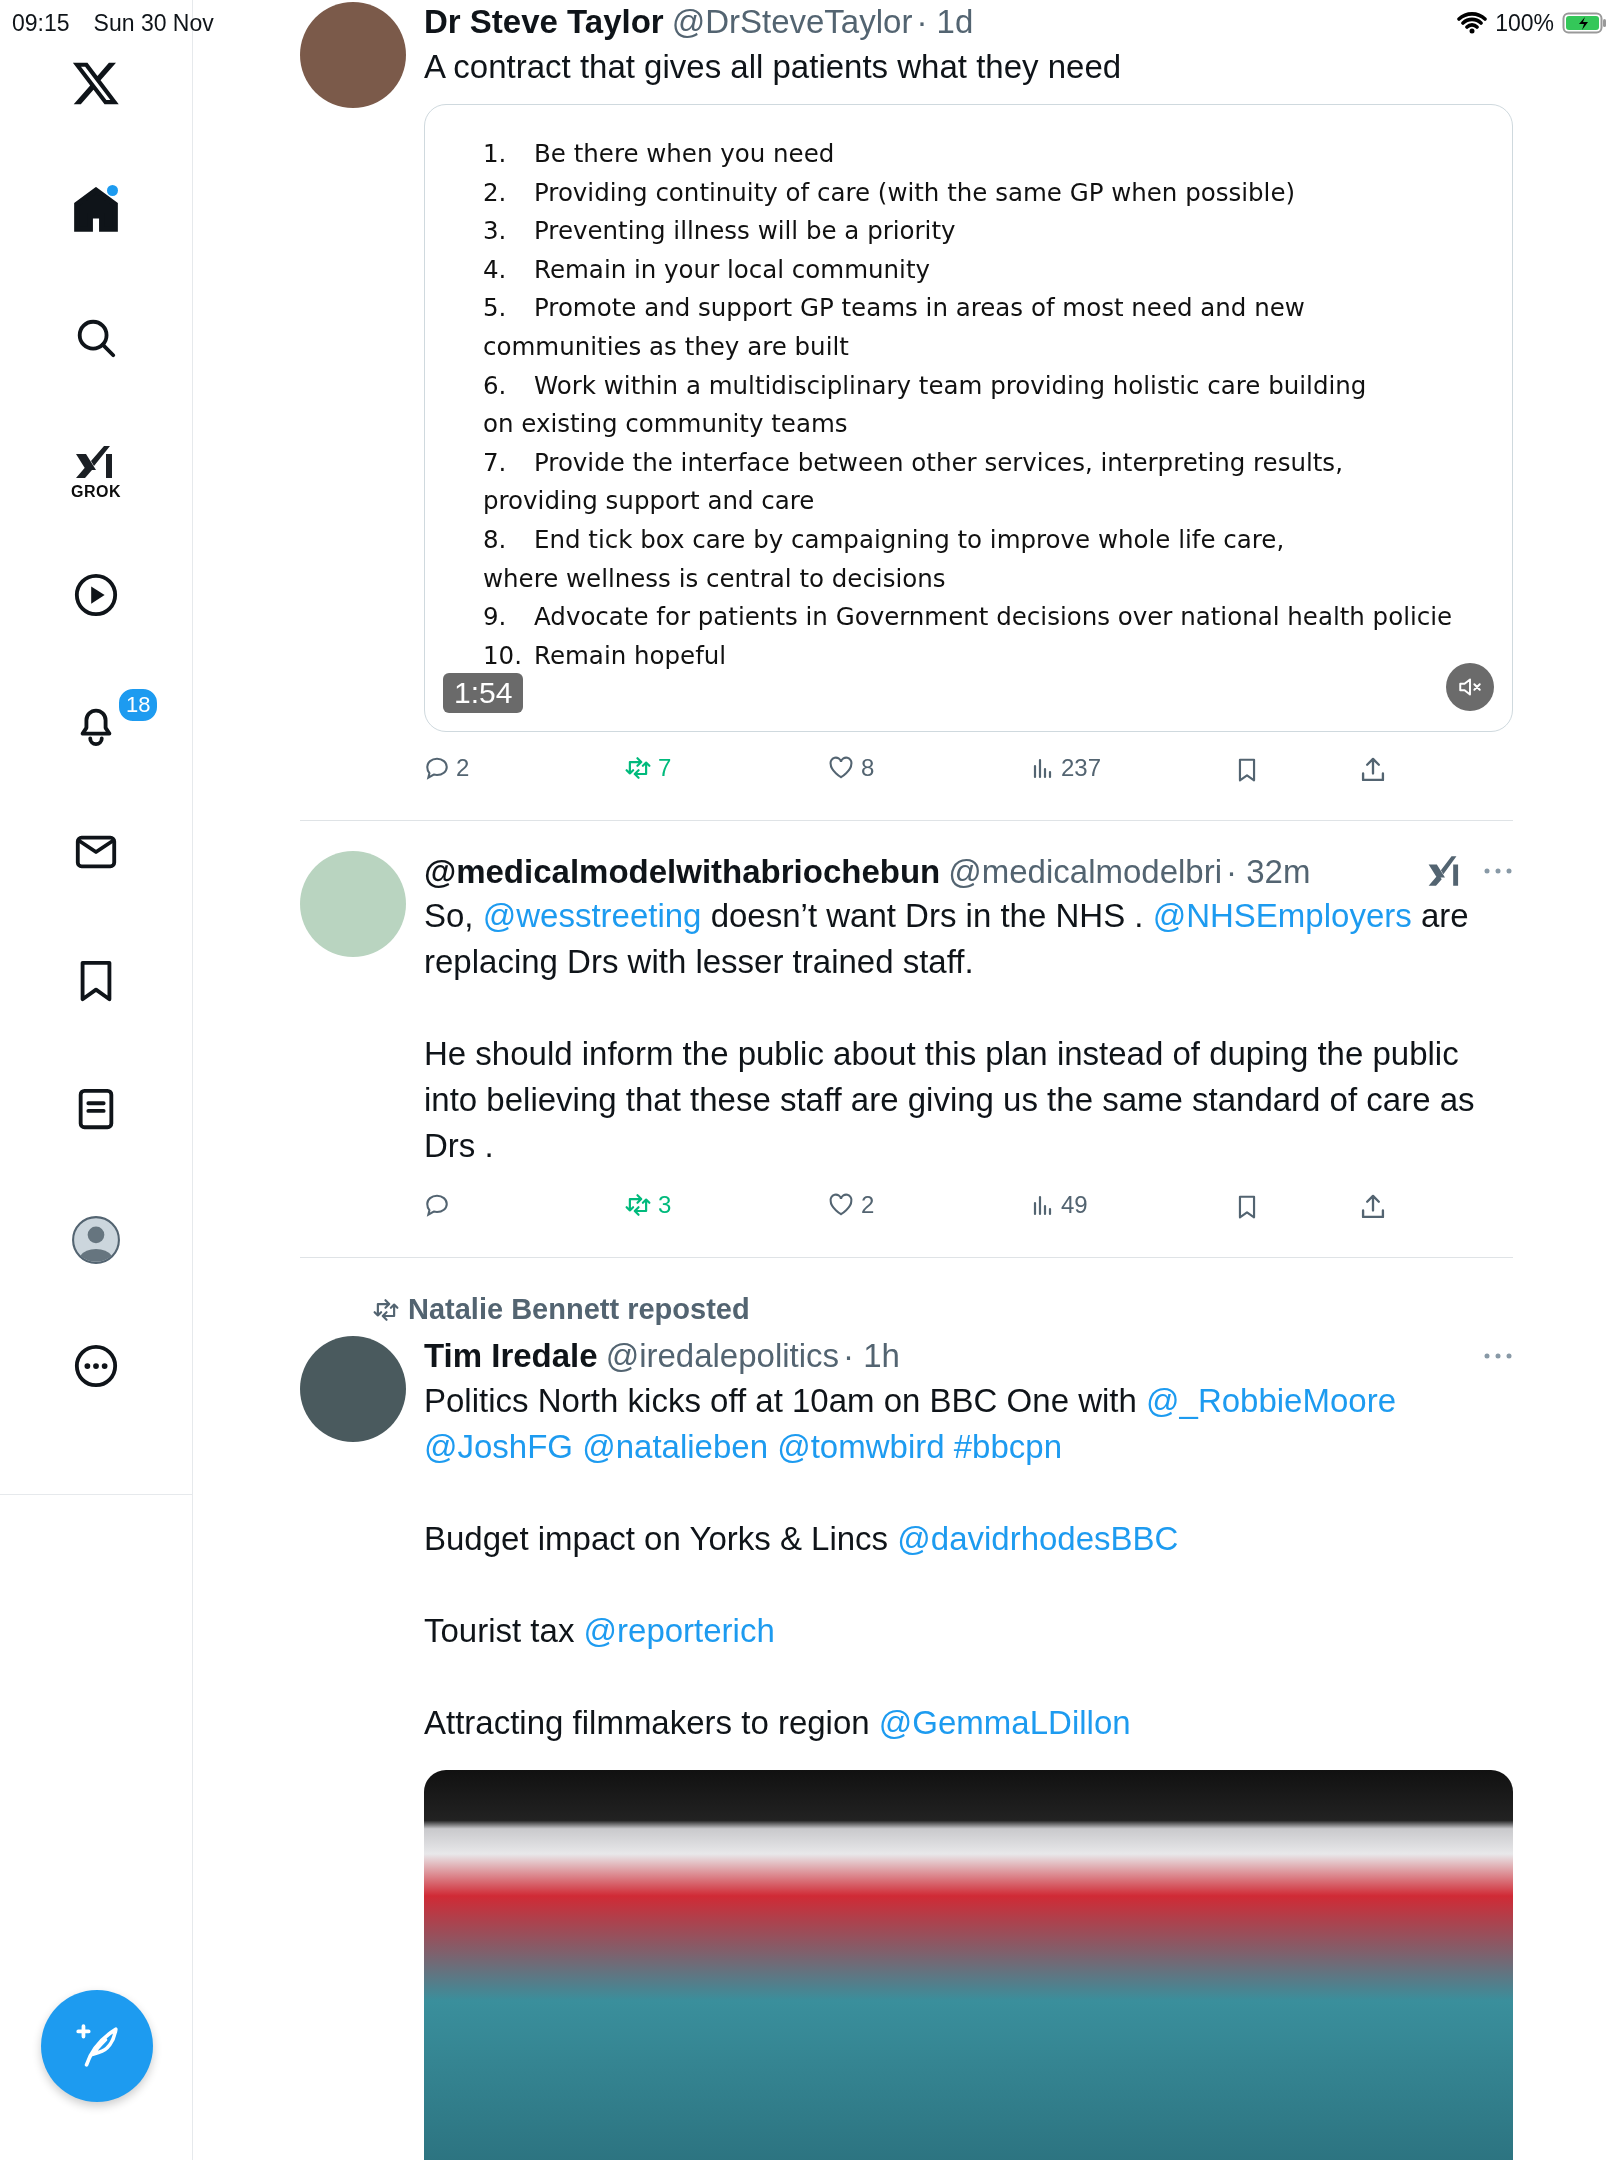 This screenshot has width=1620, height=2160. Describe the element at coordinates (894, 308) in the screenshot. I see `list-line: 5. Promote and support GP teams in areas of most need and new` at that location.